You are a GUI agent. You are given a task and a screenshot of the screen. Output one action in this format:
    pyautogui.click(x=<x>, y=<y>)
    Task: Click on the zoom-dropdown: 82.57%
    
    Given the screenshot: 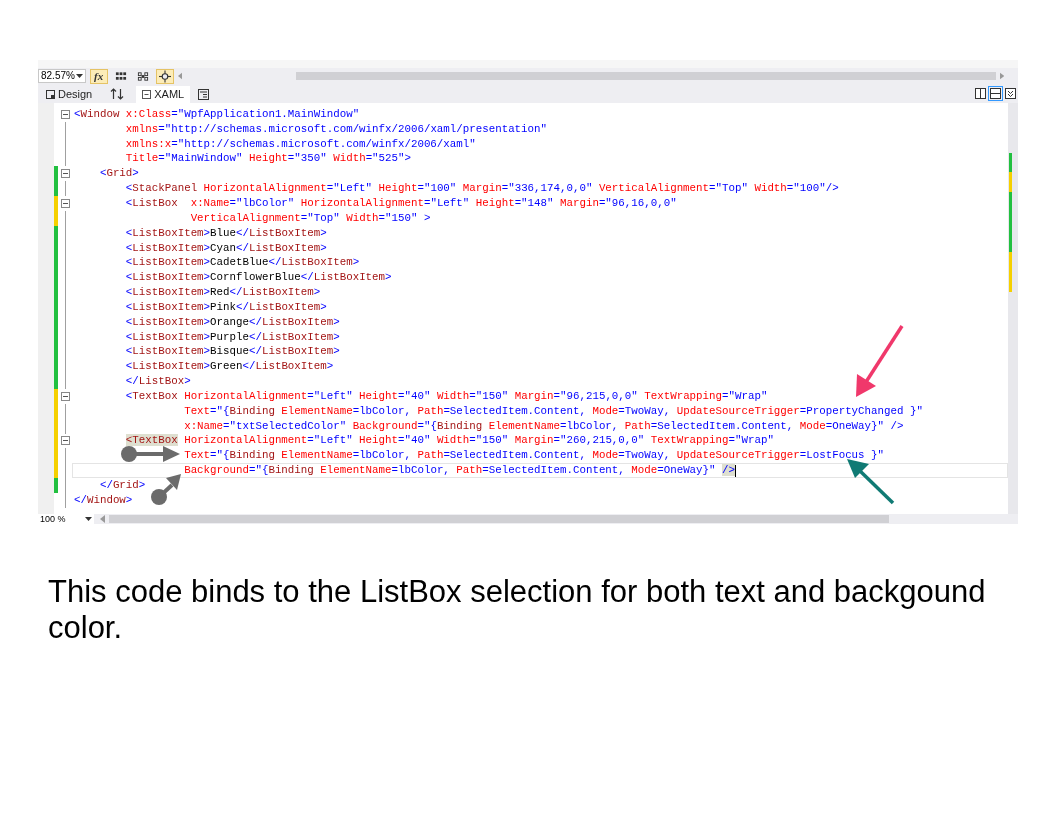 What is the action you would take?
    pyautogui.click(x=62, y=76)
    